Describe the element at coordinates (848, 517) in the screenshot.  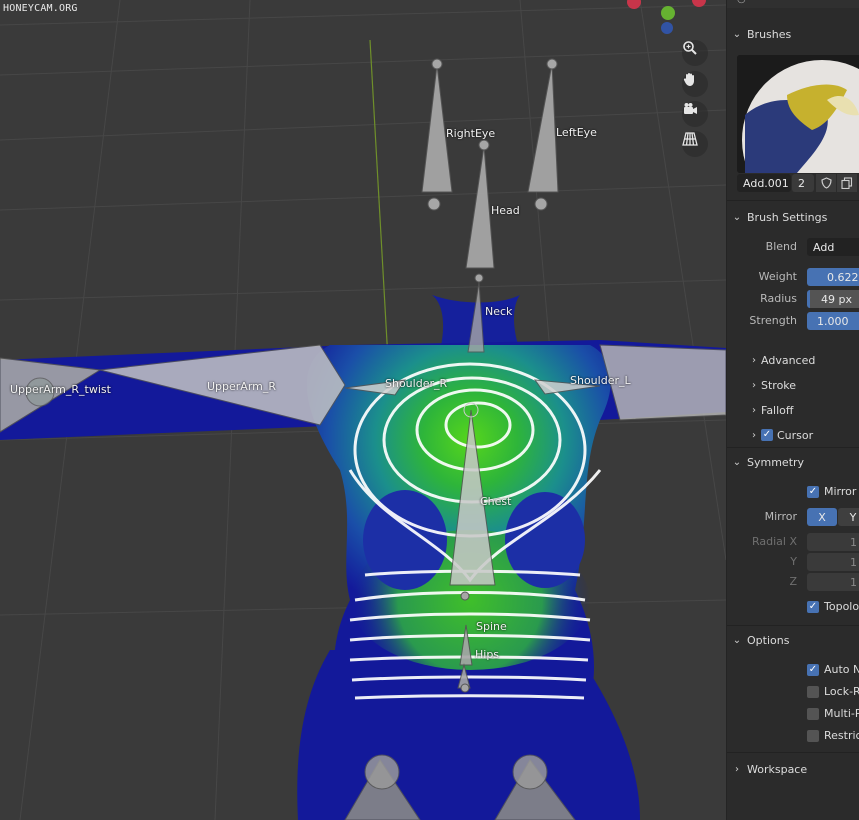
I see `mirror-y-toggle: Y` at that location.